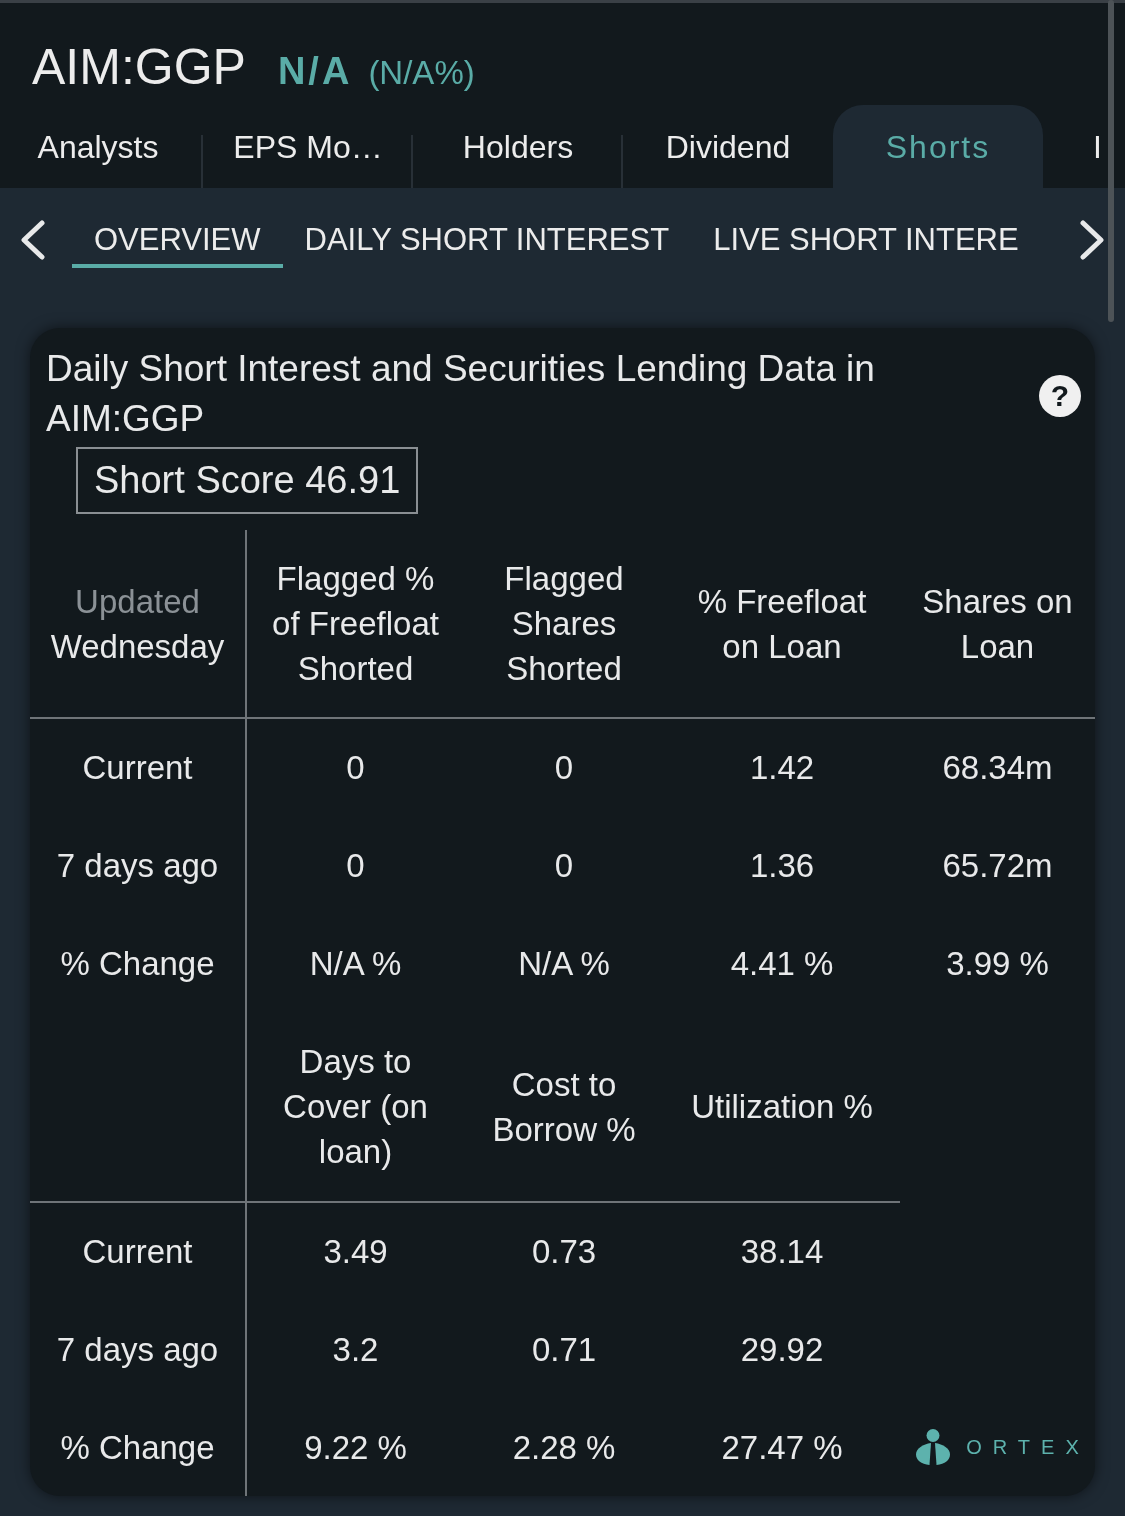  Describe the element at coordinates (728, 146) in the screenshot. I see `tab: Dividend` at that location.